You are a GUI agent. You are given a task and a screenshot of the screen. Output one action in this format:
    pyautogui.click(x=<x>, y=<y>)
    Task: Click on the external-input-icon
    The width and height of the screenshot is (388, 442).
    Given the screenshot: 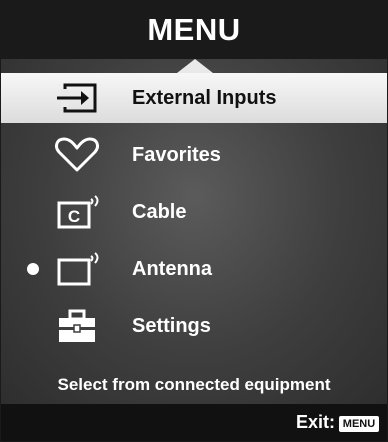 What is the action you would take?
    pyautogui.click(x=77, y=98)
    